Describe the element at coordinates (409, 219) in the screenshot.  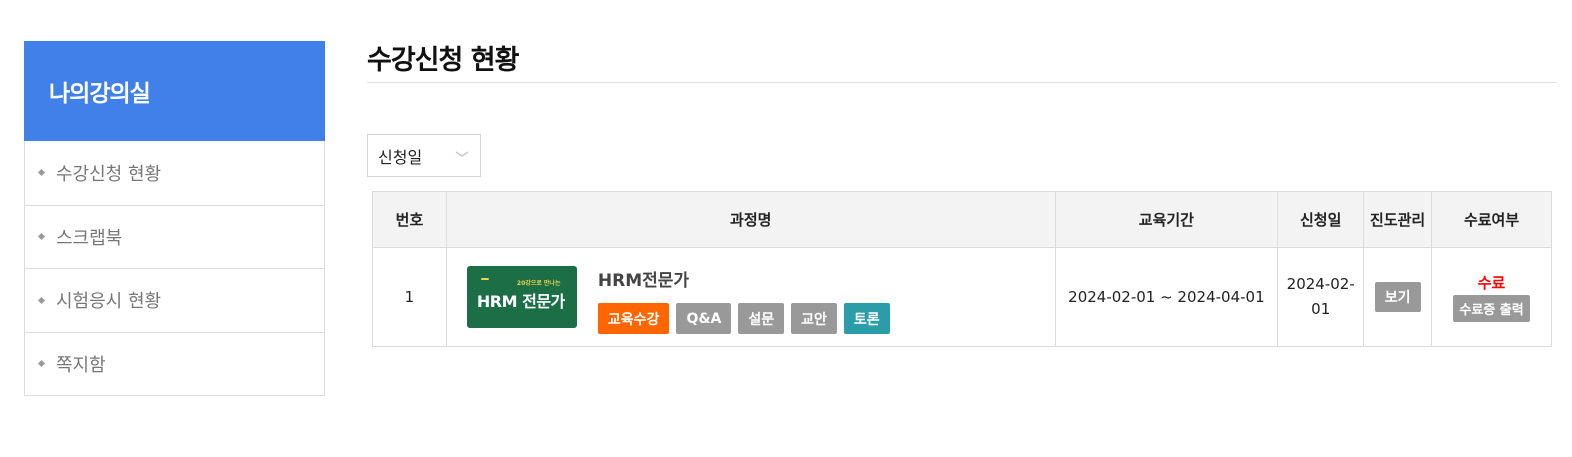
I see `header-number: 번호` at that location.